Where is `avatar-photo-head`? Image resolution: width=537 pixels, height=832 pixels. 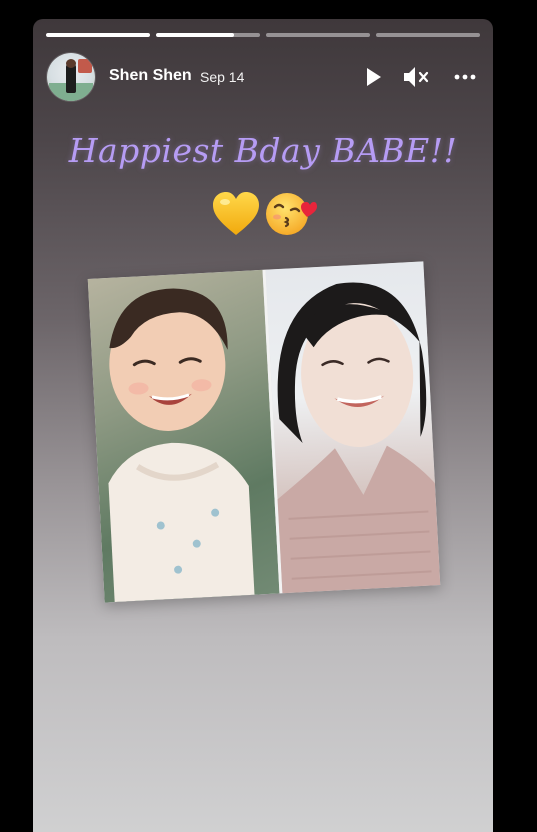 avatar-photo-head is located at coordinates (71, 63).